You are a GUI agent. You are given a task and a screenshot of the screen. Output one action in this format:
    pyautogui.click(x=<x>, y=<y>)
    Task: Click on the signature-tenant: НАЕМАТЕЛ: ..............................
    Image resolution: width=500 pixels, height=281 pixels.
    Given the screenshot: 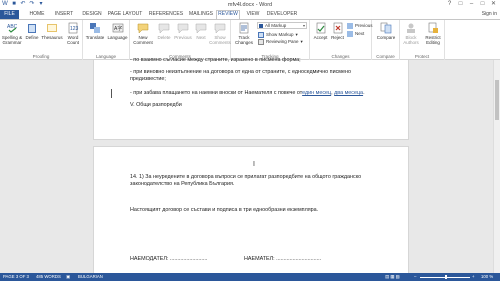 What is the action you would take?
    pyautogui.click(x=304, y=259)
    